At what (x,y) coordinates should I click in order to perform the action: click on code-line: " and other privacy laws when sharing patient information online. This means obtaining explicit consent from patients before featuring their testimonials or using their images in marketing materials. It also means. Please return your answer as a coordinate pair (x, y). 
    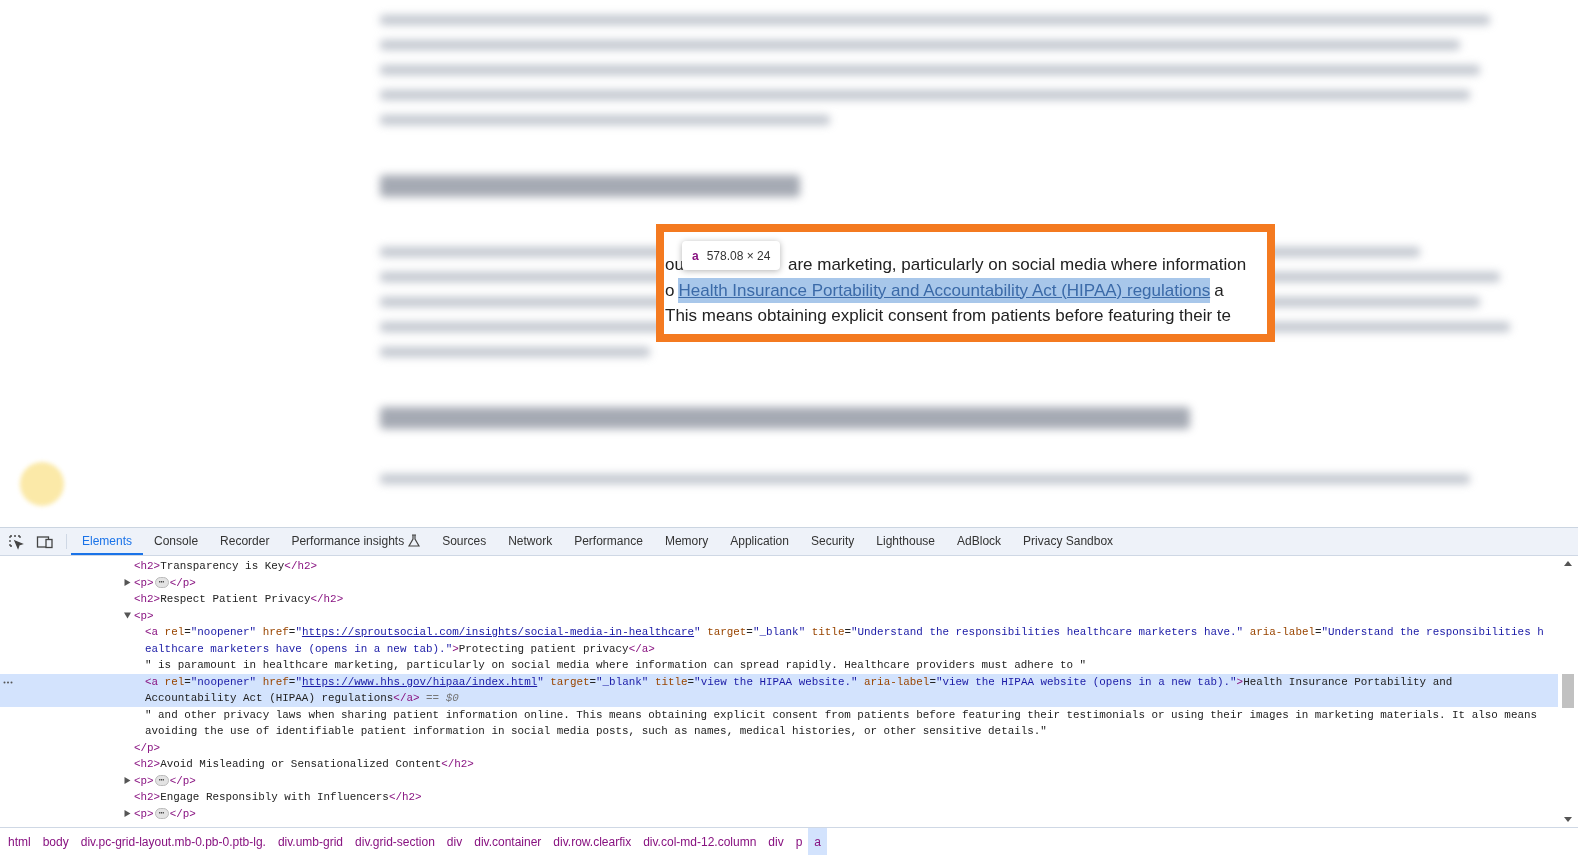
    Looking at the image, I should click on (841, 714).